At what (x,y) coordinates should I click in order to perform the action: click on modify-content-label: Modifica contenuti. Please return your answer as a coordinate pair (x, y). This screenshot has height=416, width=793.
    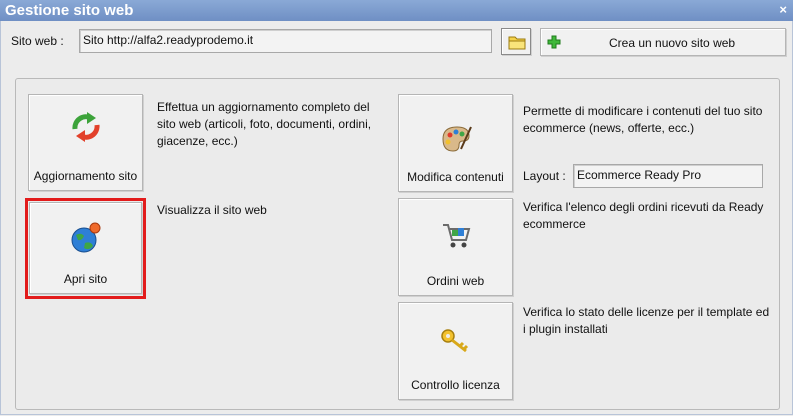
    Looking at the image, I should click on (455, 177).